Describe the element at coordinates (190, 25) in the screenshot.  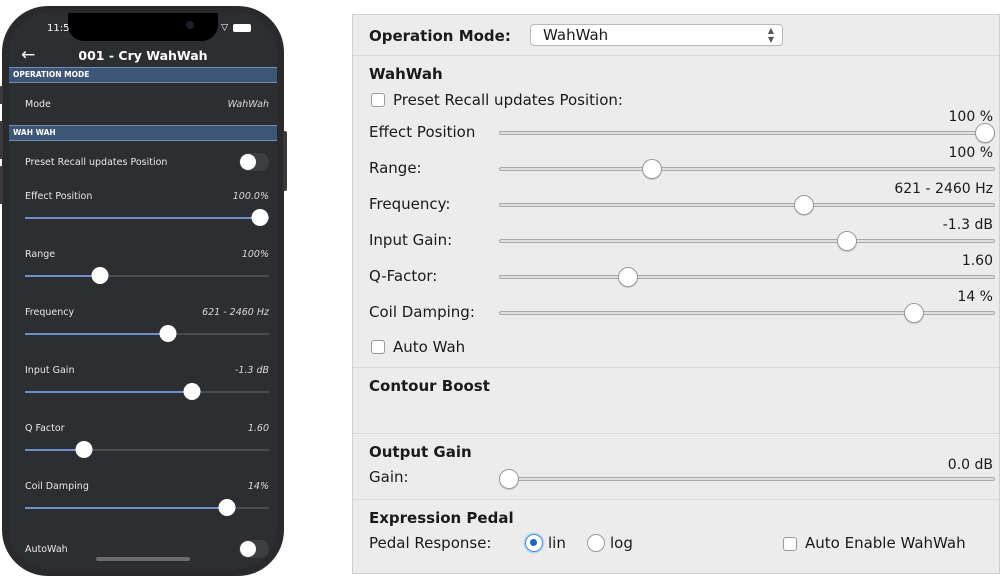
I see `camera-icon` at that location.